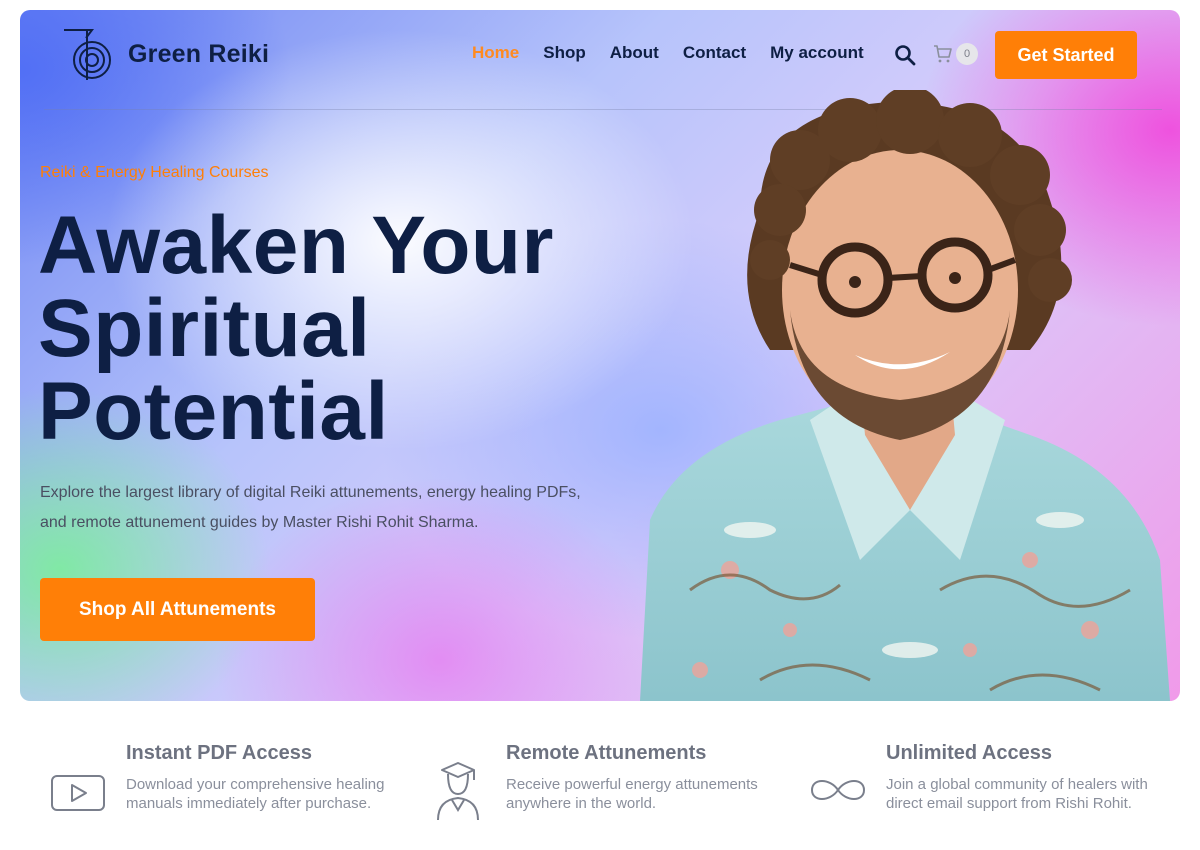  I want to click on feature-title: Instant PDF Access, so click(219, 753).